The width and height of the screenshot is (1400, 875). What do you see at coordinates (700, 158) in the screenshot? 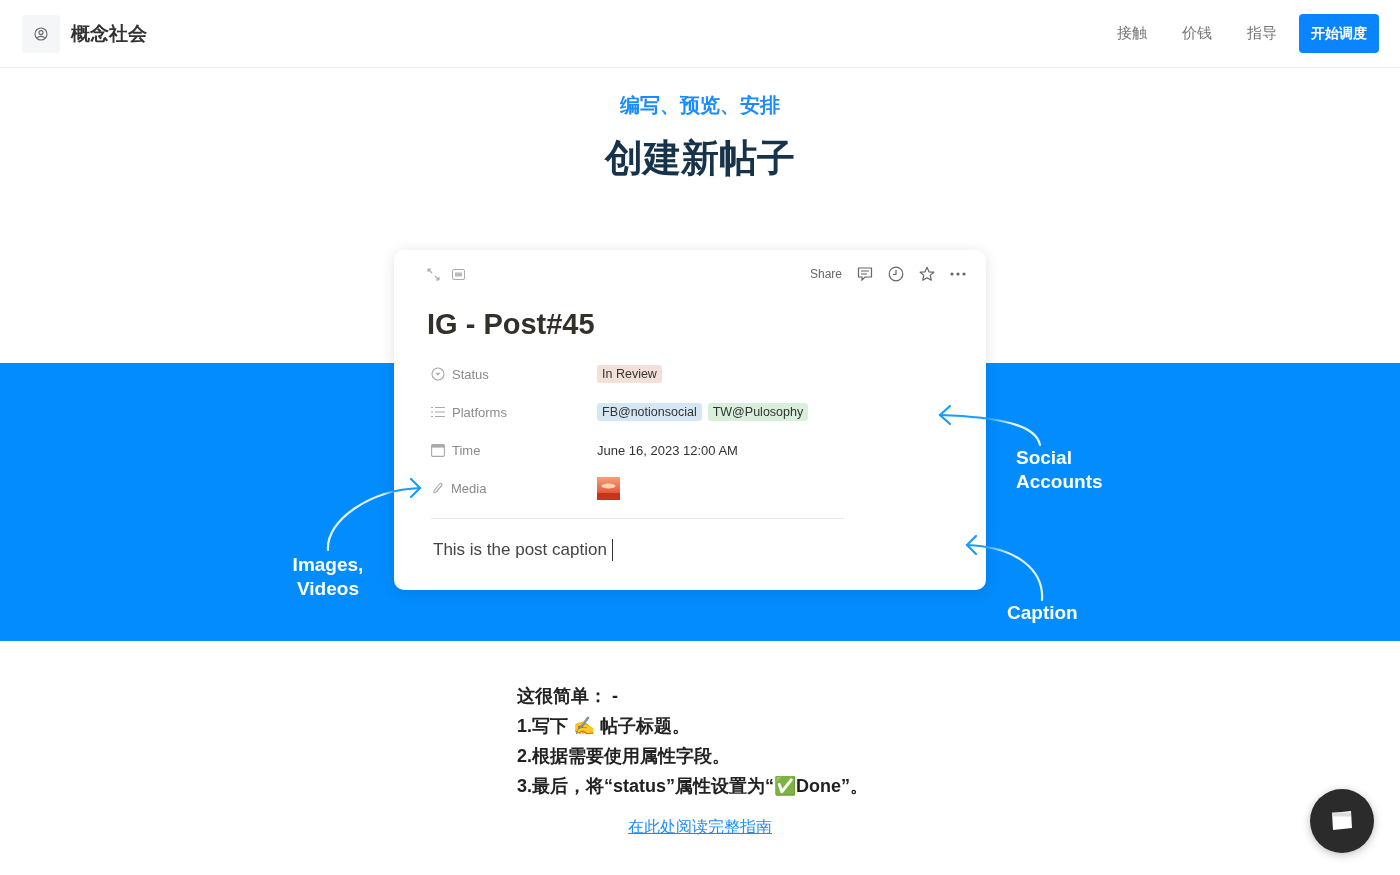
I see `section-title: 创建新帖子` at bounding box center [700, 158].